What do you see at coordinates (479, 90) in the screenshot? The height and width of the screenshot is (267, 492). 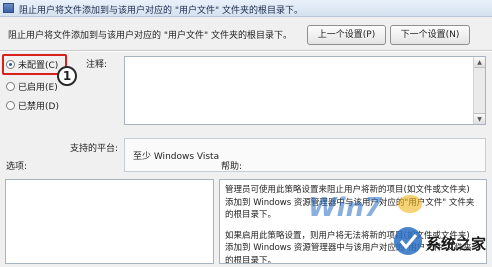 I see `comment-scrollbar: ▲ ▼` at bounding box center [479, 90].